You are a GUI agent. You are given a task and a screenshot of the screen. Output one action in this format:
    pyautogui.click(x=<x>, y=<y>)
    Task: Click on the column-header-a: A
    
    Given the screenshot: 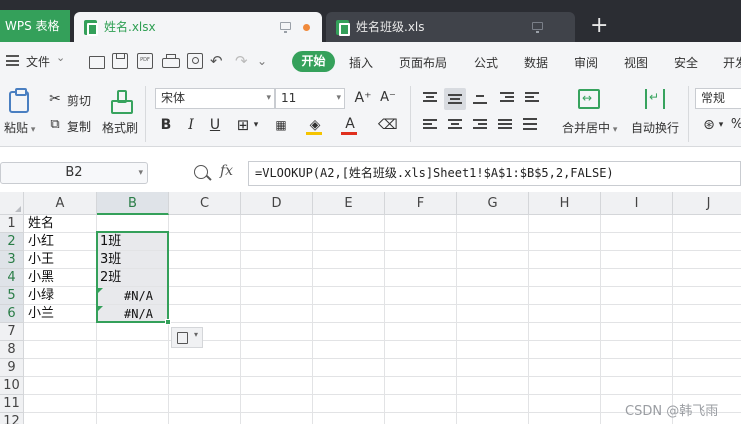 What is the action you would take?
    pyautogui.click(x=60, y=203)
    